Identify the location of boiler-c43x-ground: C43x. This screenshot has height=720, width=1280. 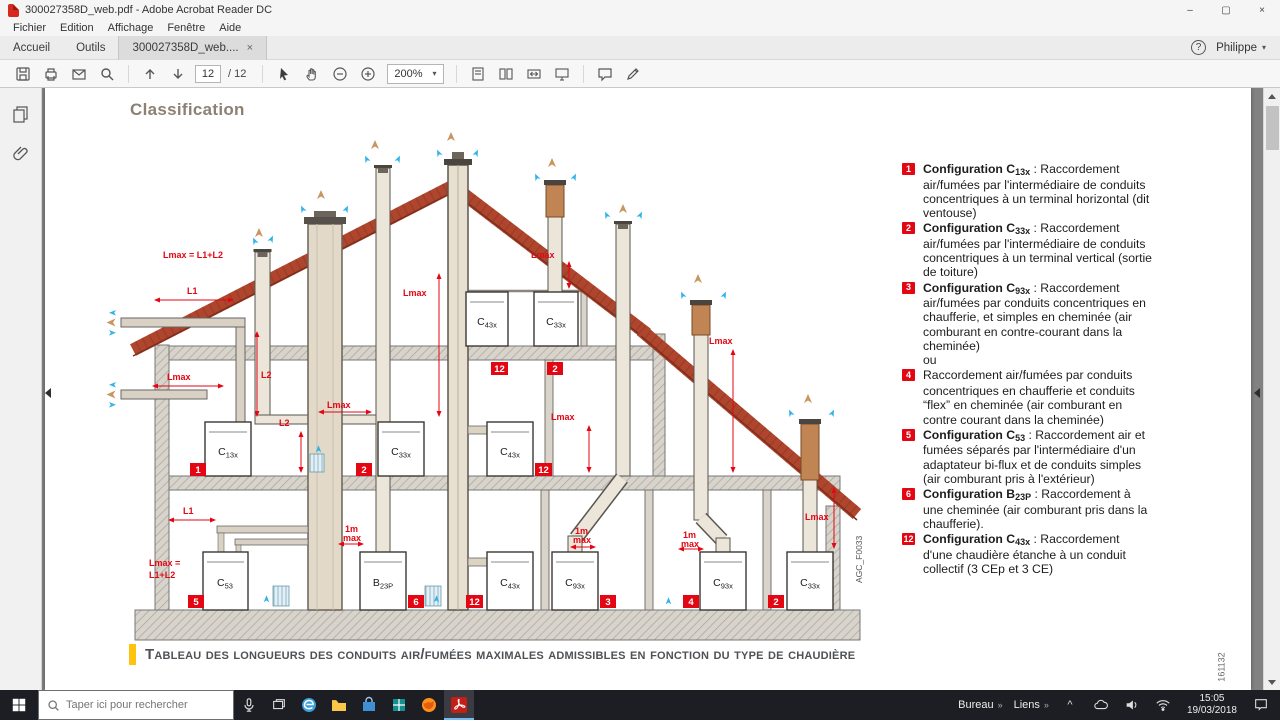
(510, 581).